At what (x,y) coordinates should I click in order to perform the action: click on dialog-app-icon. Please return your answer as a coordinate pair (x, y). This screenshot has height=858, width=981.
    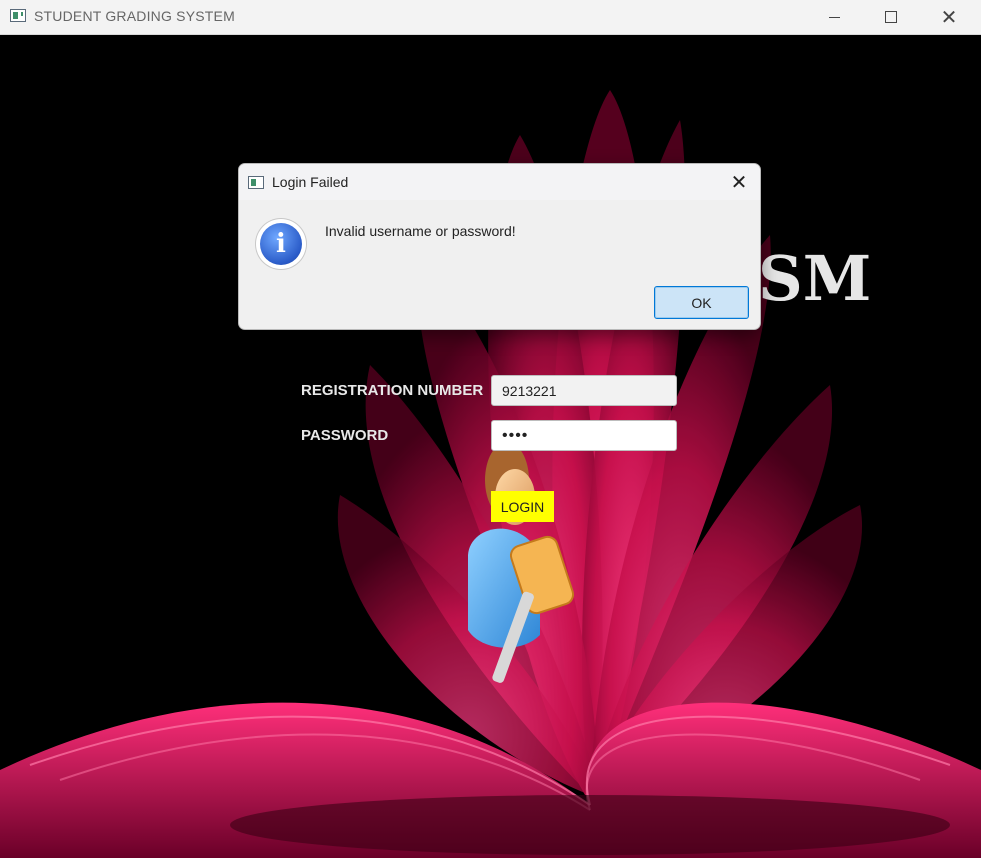
    Looking at the image, I should click on (256, 182).